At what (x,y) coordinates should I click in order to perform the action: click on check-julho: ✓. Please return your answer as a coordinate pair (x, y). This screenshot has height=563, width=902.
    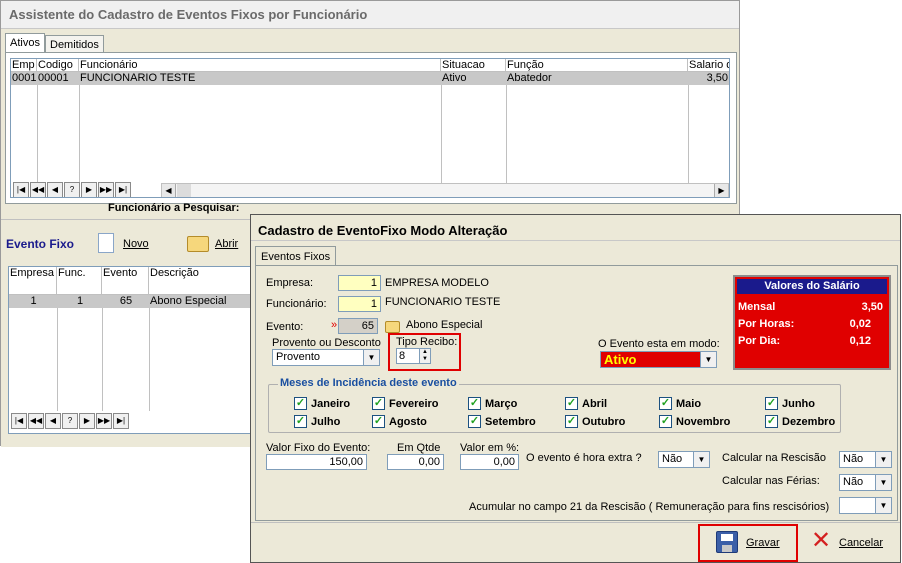
    Looking at the image, I should click on (300, 421).